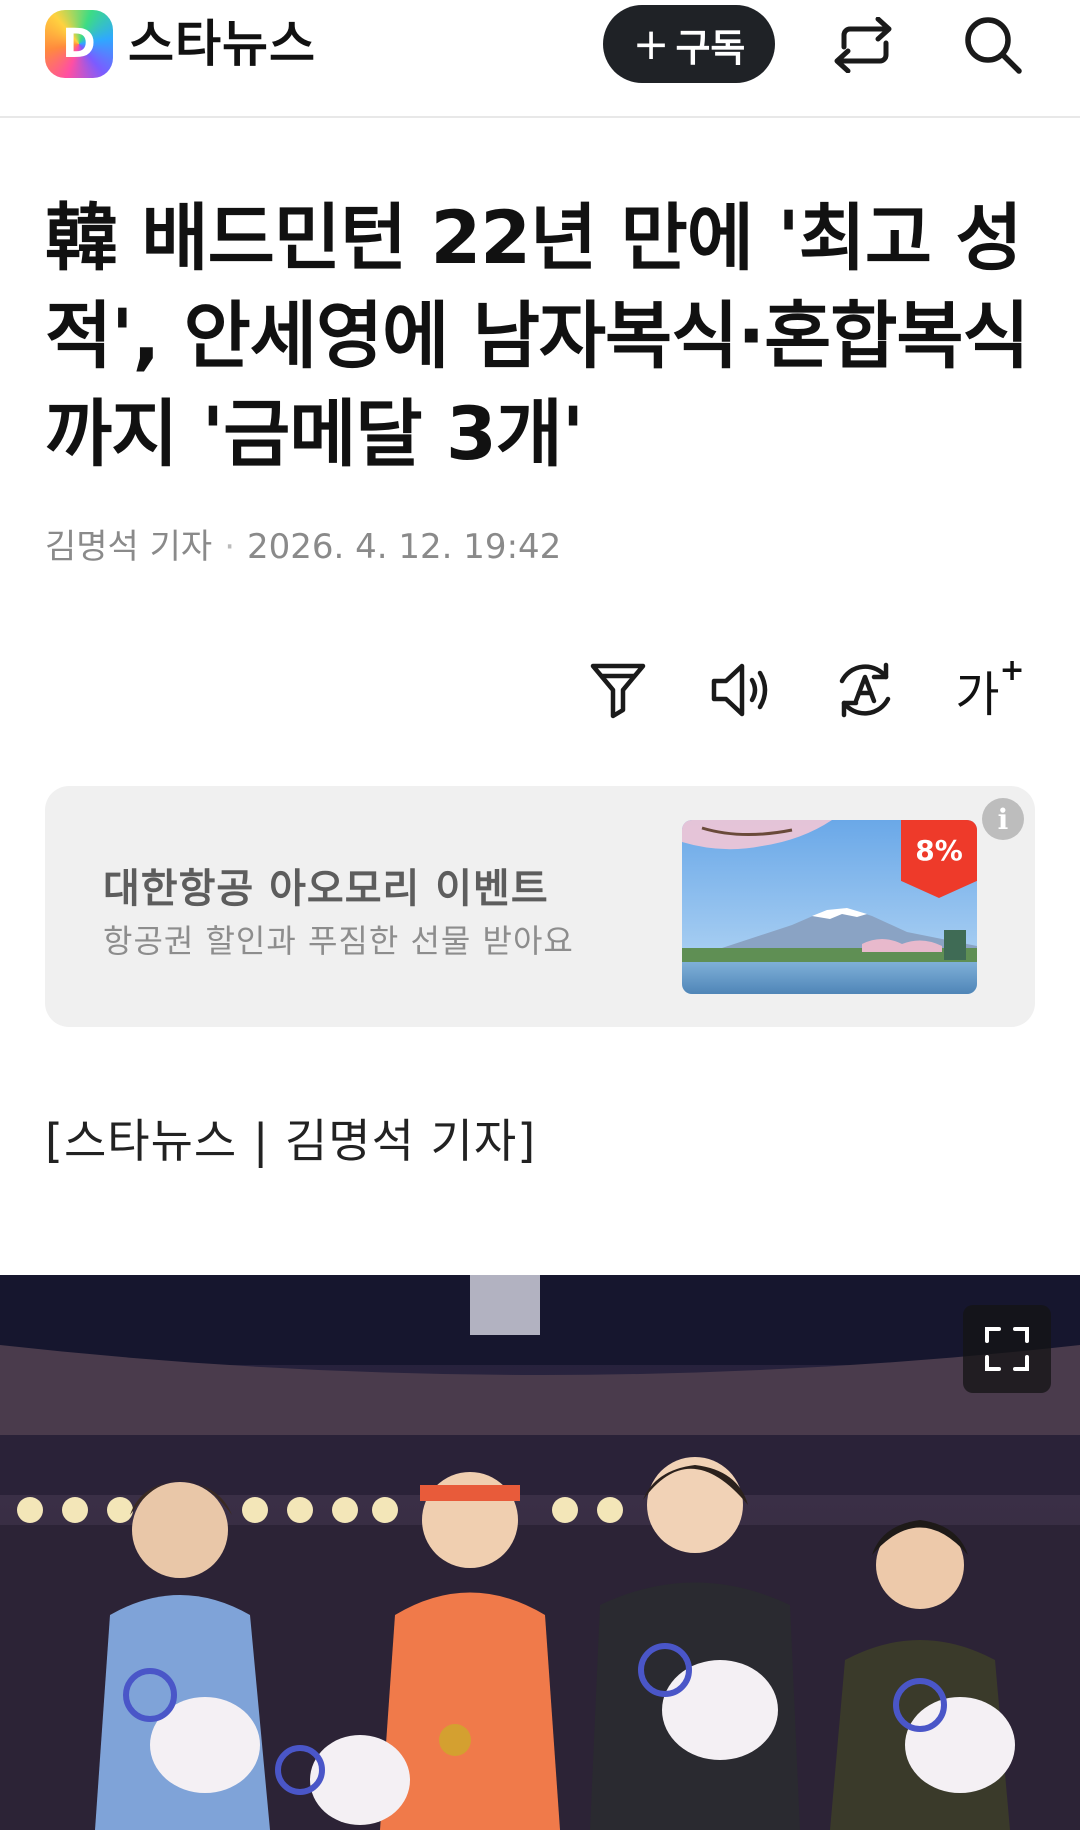 Image resolution: width=1080 pixels, height=1830 pixels. Describe the element at coordinates (618, 690) in the screenshot. I see `summary-filter-icon` at that location.